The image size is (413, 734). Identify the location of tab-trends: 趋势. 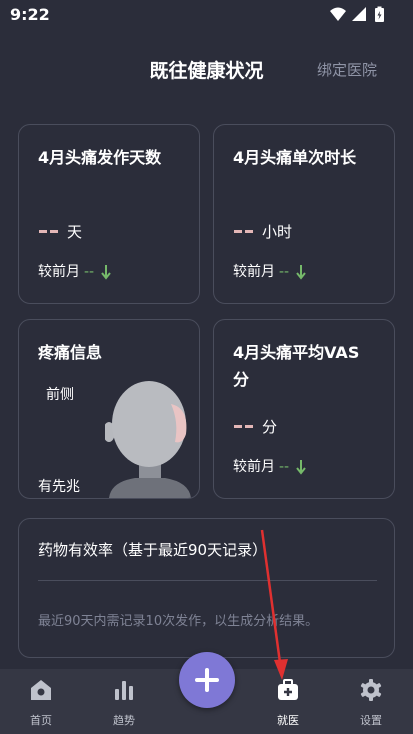
(124, 701).